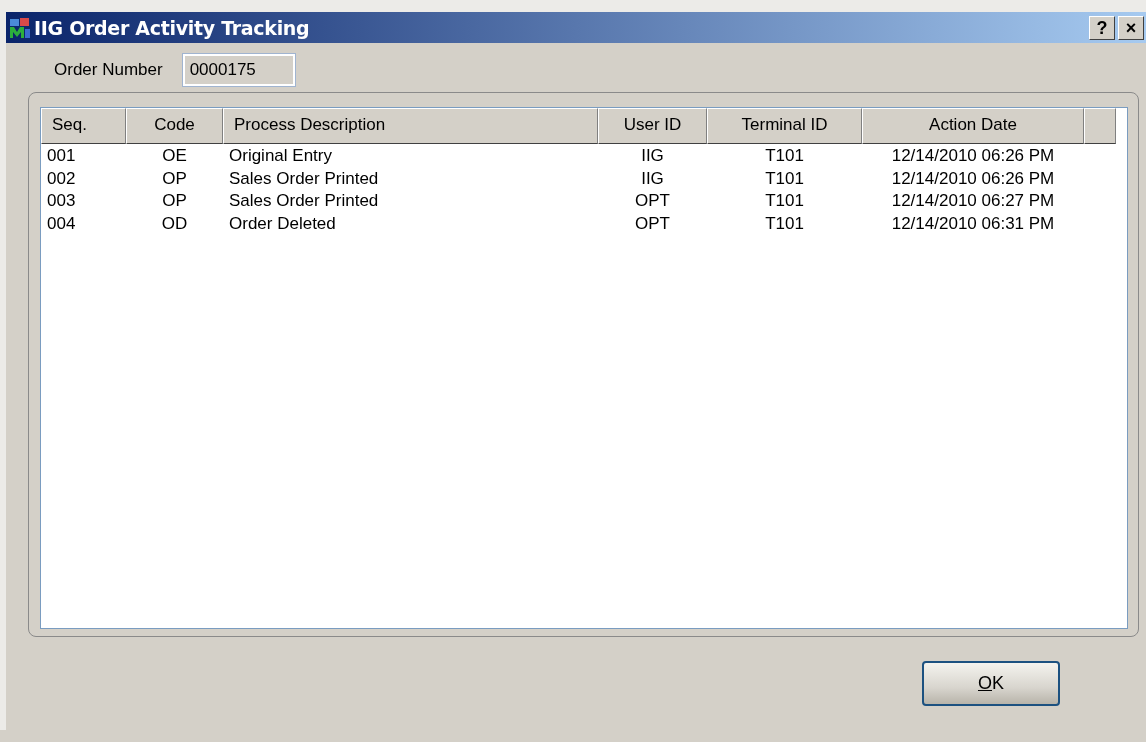  What do you see at coordinates (410, 126) in the screenshot?
I see `column-header: Process Description` at bounding box center [410, 126].